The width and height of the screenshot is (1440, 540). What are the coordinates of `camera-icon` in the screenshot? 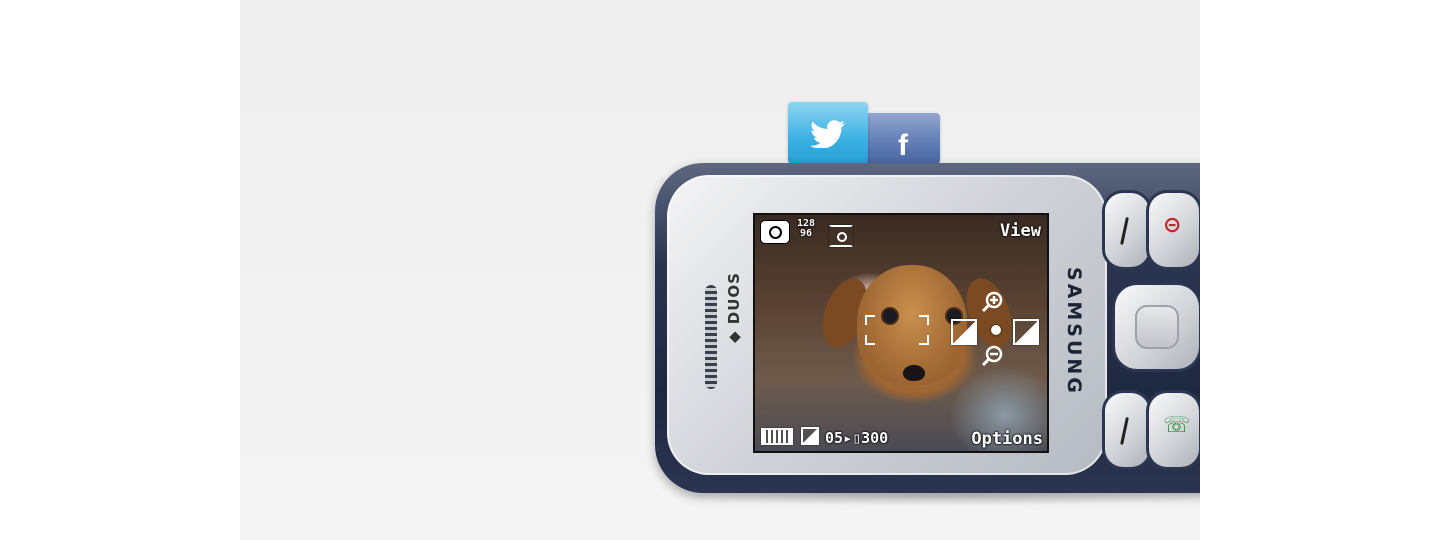 It's located at (775, 232).